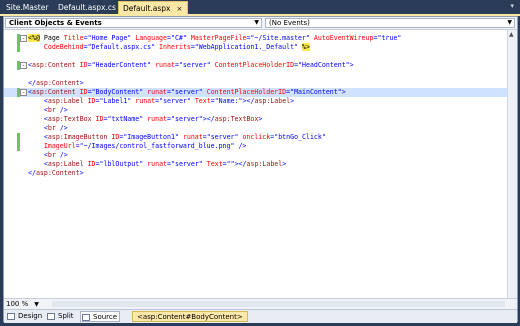 This screenshot has width=520, height=326. I want to click on navigation-bar: Client Objects & Events ▼ (No Events) ▼, so click(260, 23).